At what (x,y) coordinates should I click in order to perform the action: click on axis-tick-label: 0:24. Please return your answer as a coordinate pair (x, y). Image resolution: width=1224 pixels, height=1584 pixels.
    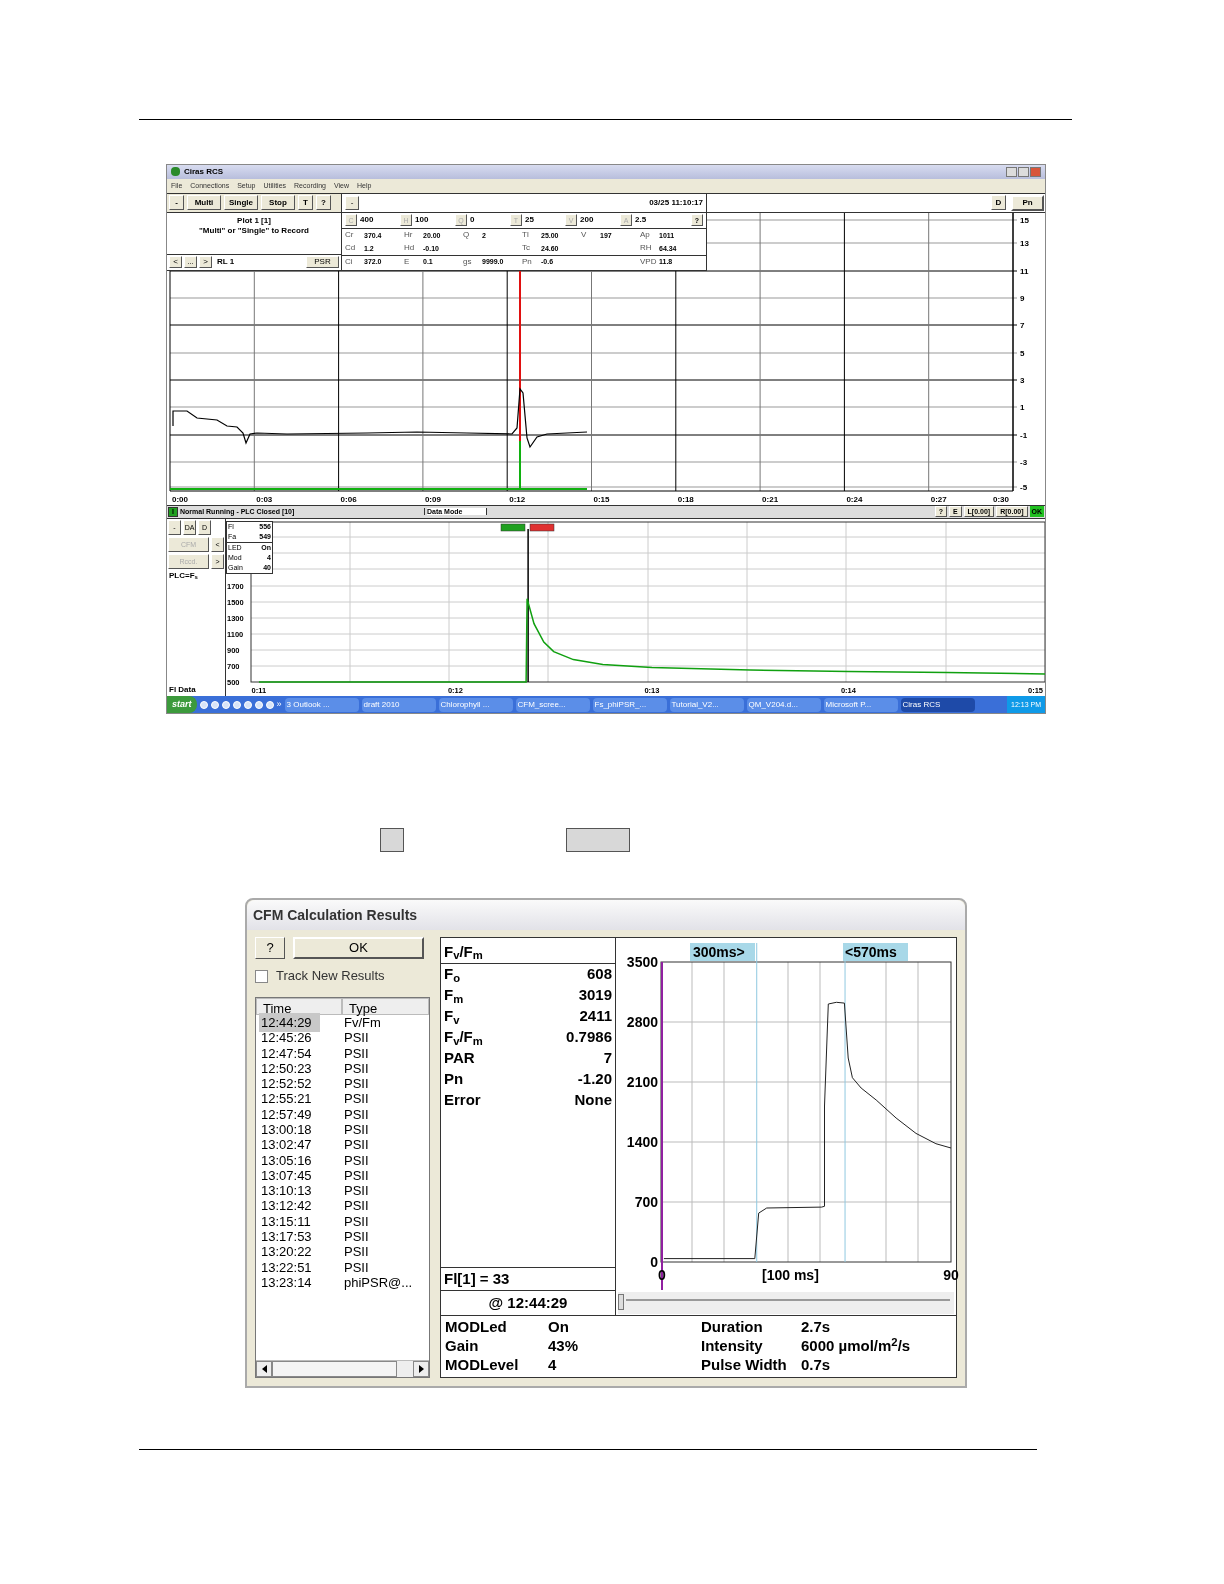
    Looking at the image, I should click on (854, 499).